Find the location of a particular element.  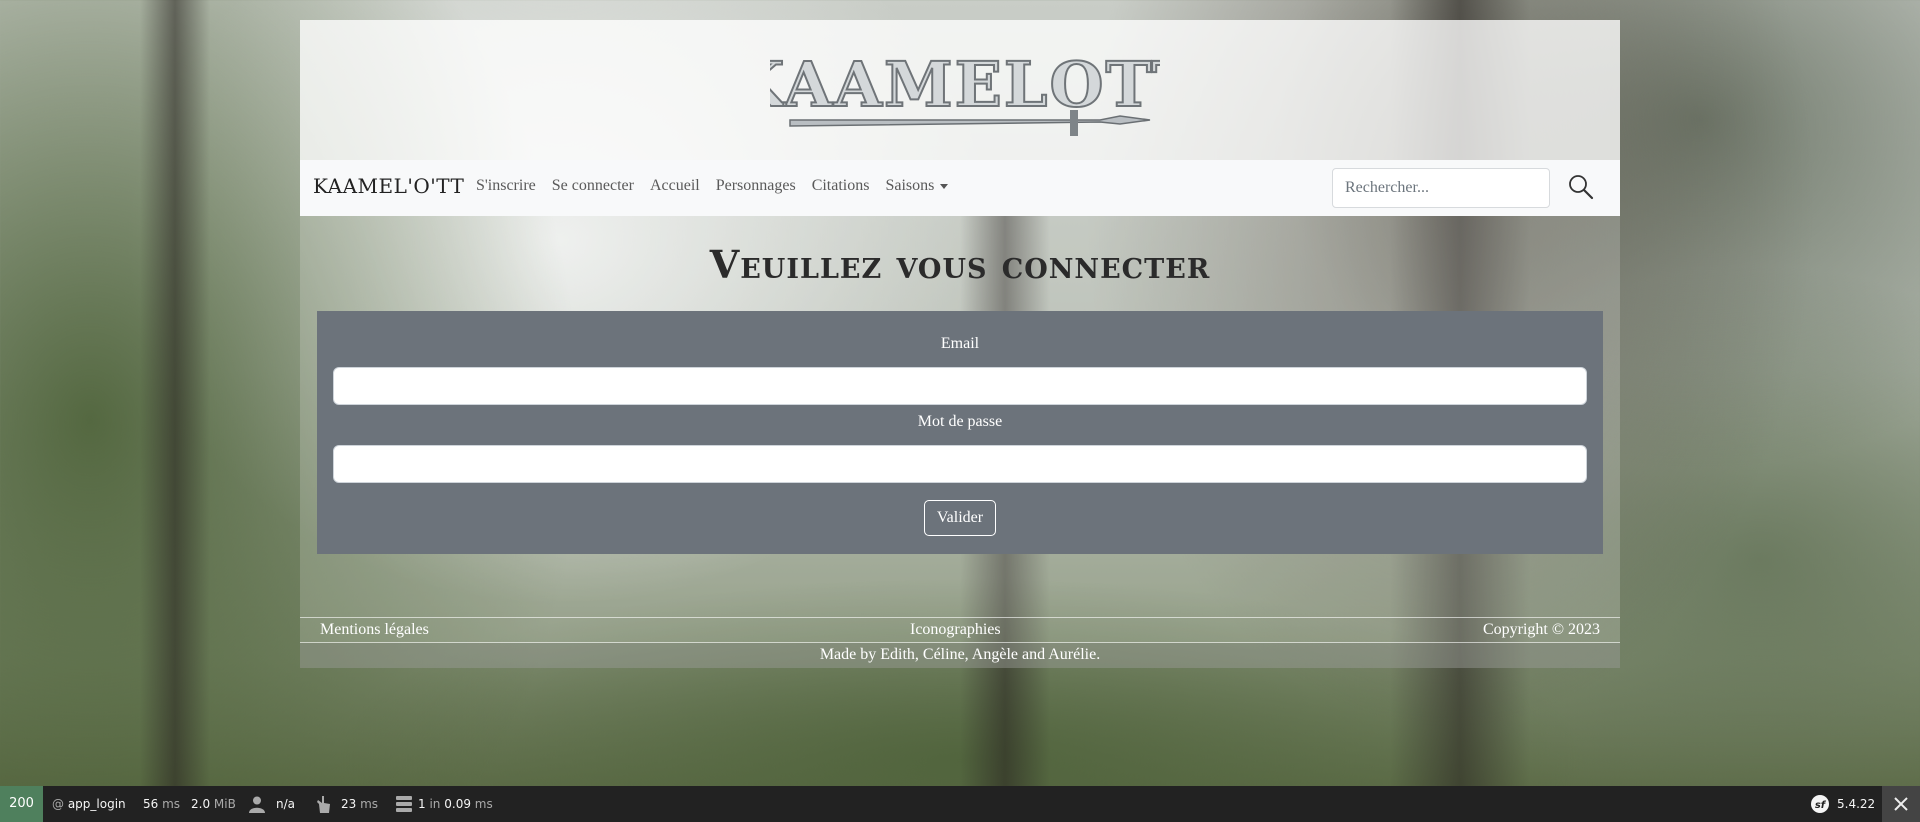

footer-copyright: Copyright © 2023 is located at coordinates (1541, 629).